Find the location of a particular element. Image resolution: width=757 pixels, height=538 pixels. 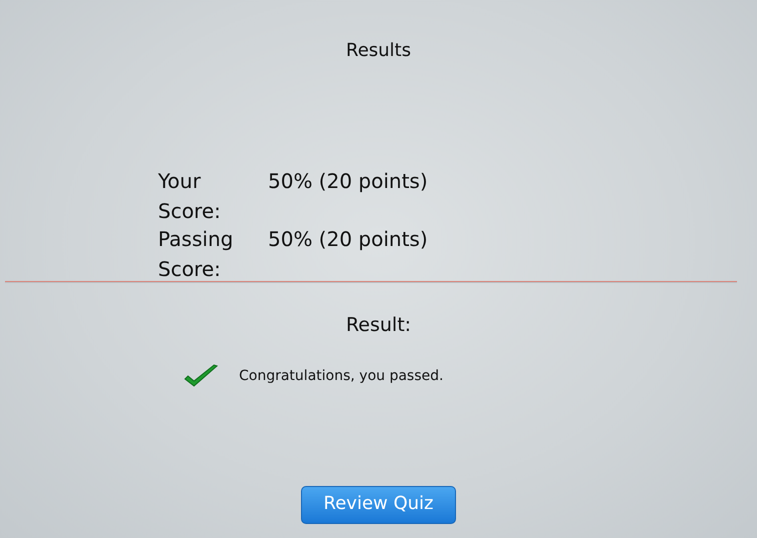

result-message: Congratulations, you passed. is located at coordinates (341, 376).